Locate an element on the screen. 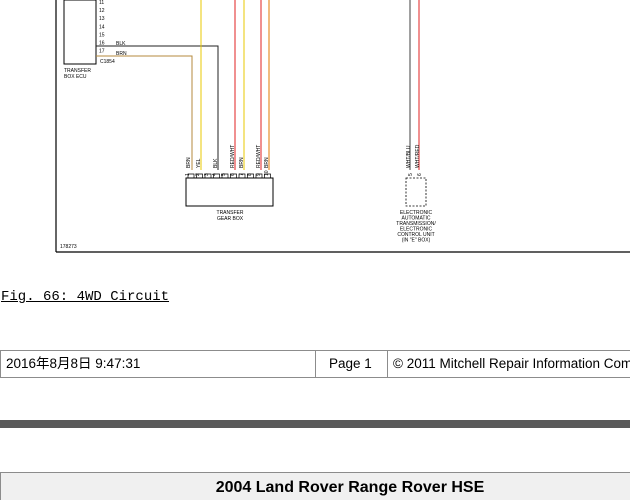  transfer-gear-box is located at coordinates (229, 192).